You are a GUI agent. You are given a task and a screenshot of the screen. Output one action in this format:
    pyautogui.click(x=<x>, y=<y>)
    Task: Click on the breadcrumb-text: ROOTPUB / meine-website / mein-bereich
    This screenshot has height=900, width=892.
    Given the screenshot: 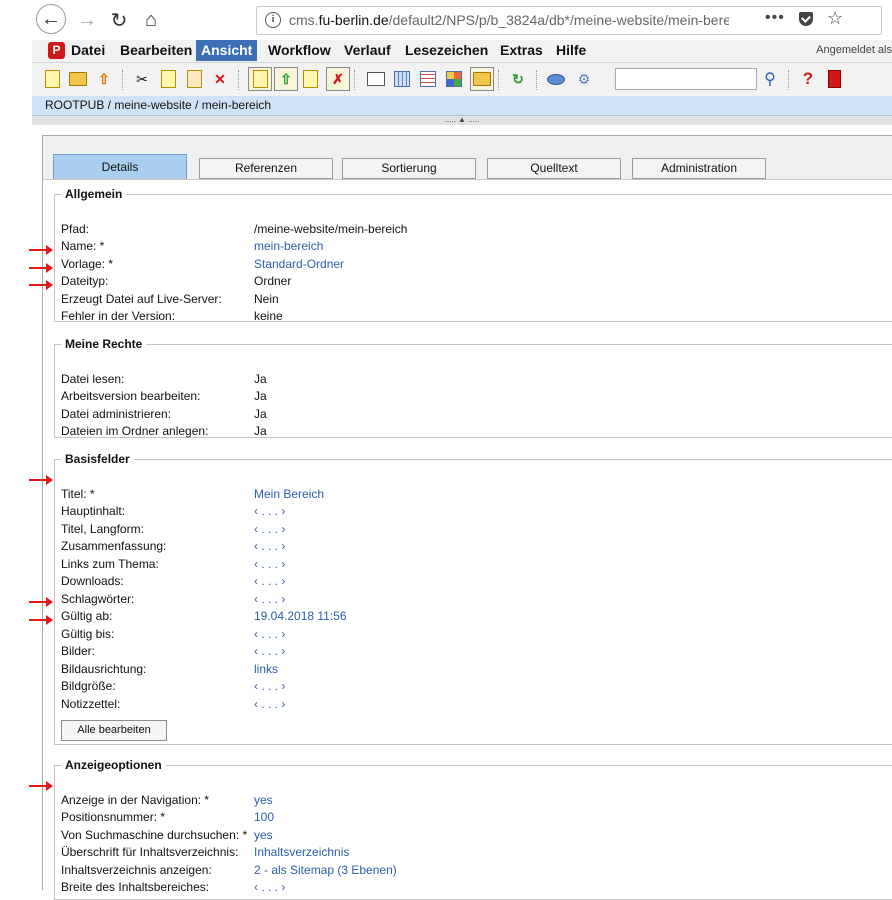 What is the action you would take?
    pyautogui.click(x=158, y=105)
    